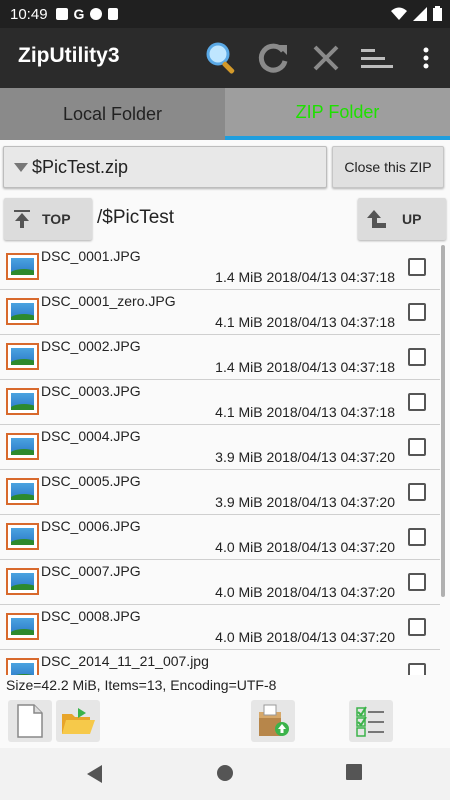 Image resolution: width=450 pixels, height=800 pixels. Describe the element at coordinates (29, 14) in the screenshot. I see `status-time: 10:49` at that location.